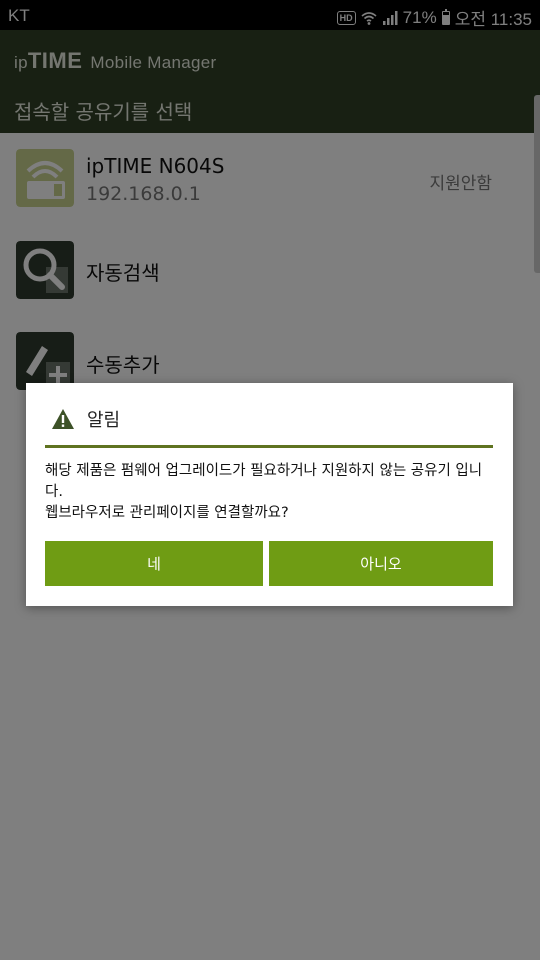 This screenshot has width=540, height=960. Describe the element at coordinates (264, 481) in the screenshot. I see `dialog-message-line-1: 해당 제품은 펌웨어 업그레이드가 필요하거나 지원하지 않는 공유기 입니다.` at that location.